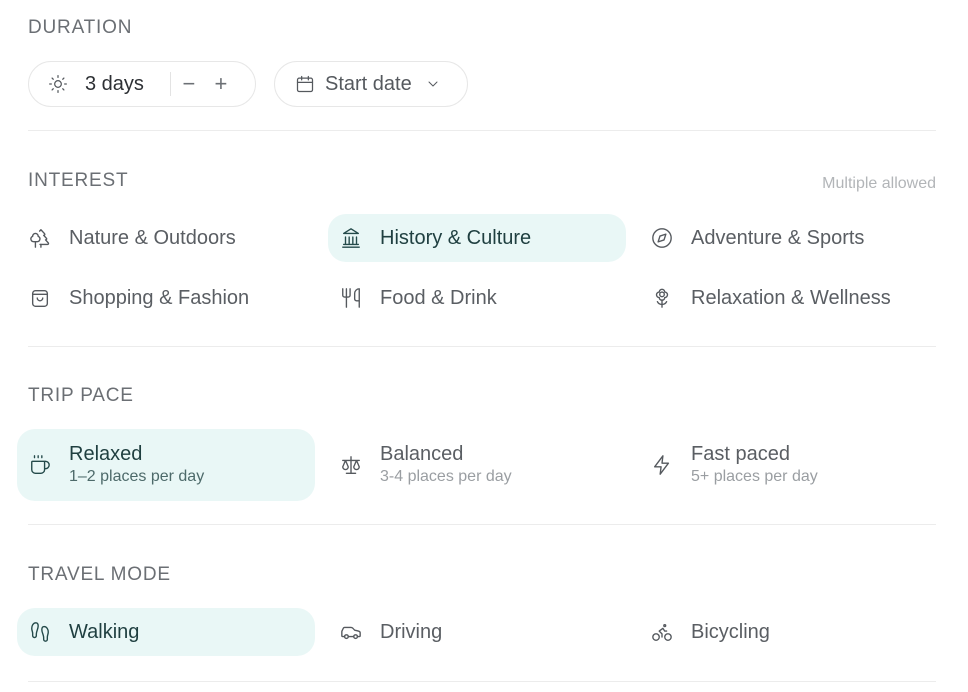 The image size is (968, 692). I want to click on trip-pace-title: TRIP PACE, so click(81, 395).